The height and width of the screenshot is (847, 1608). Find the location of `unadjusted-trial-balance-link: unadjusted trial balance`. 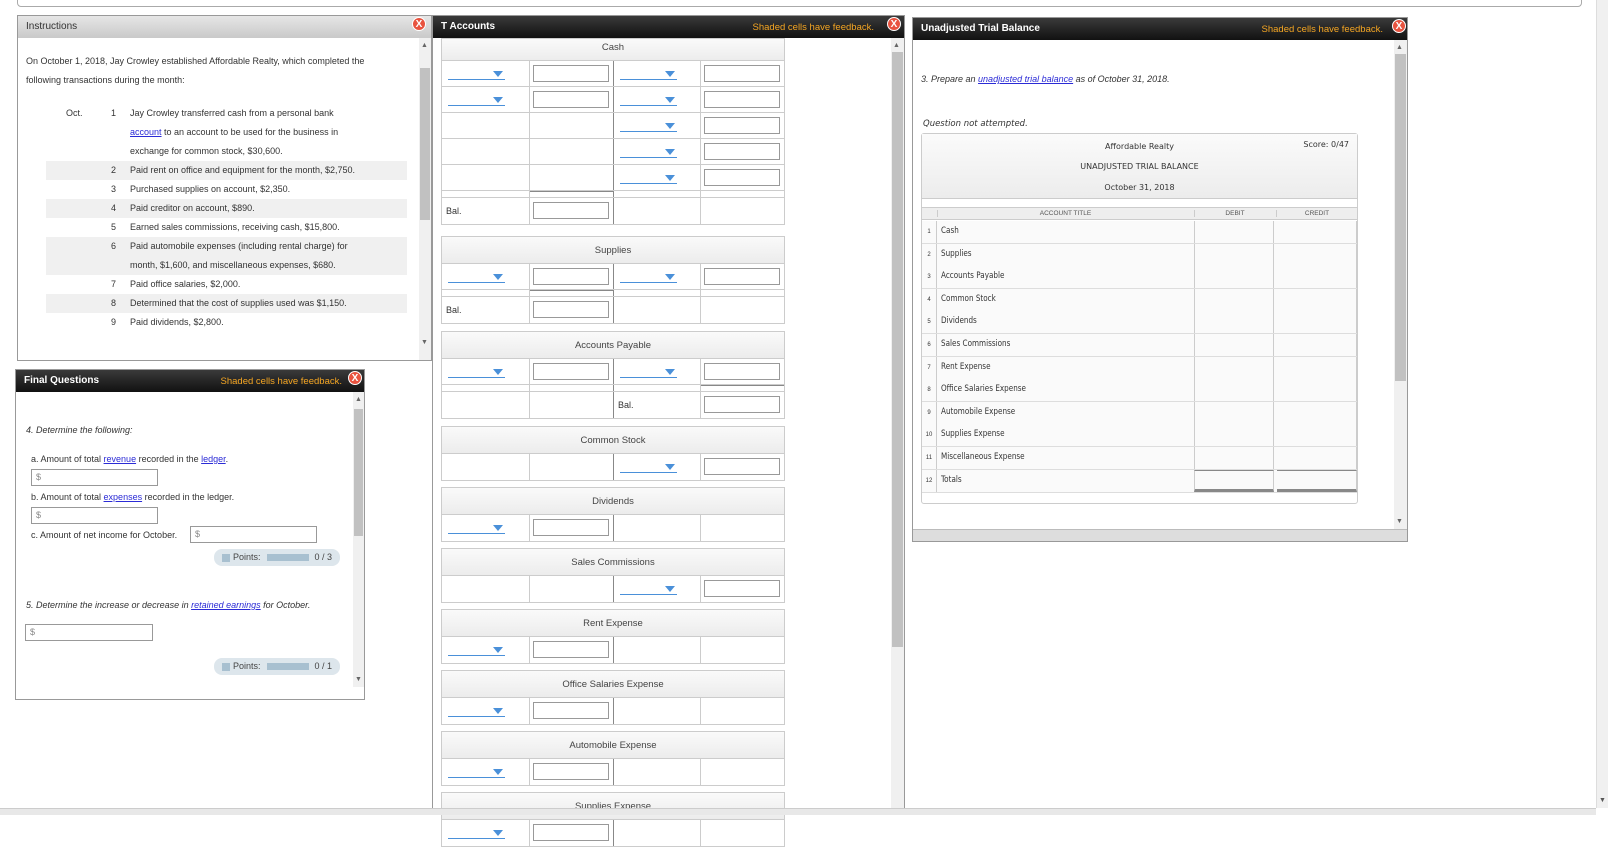

unadjusted-trial-balance-link: unadjusted trial balance is located at coordinates (1025, 79).